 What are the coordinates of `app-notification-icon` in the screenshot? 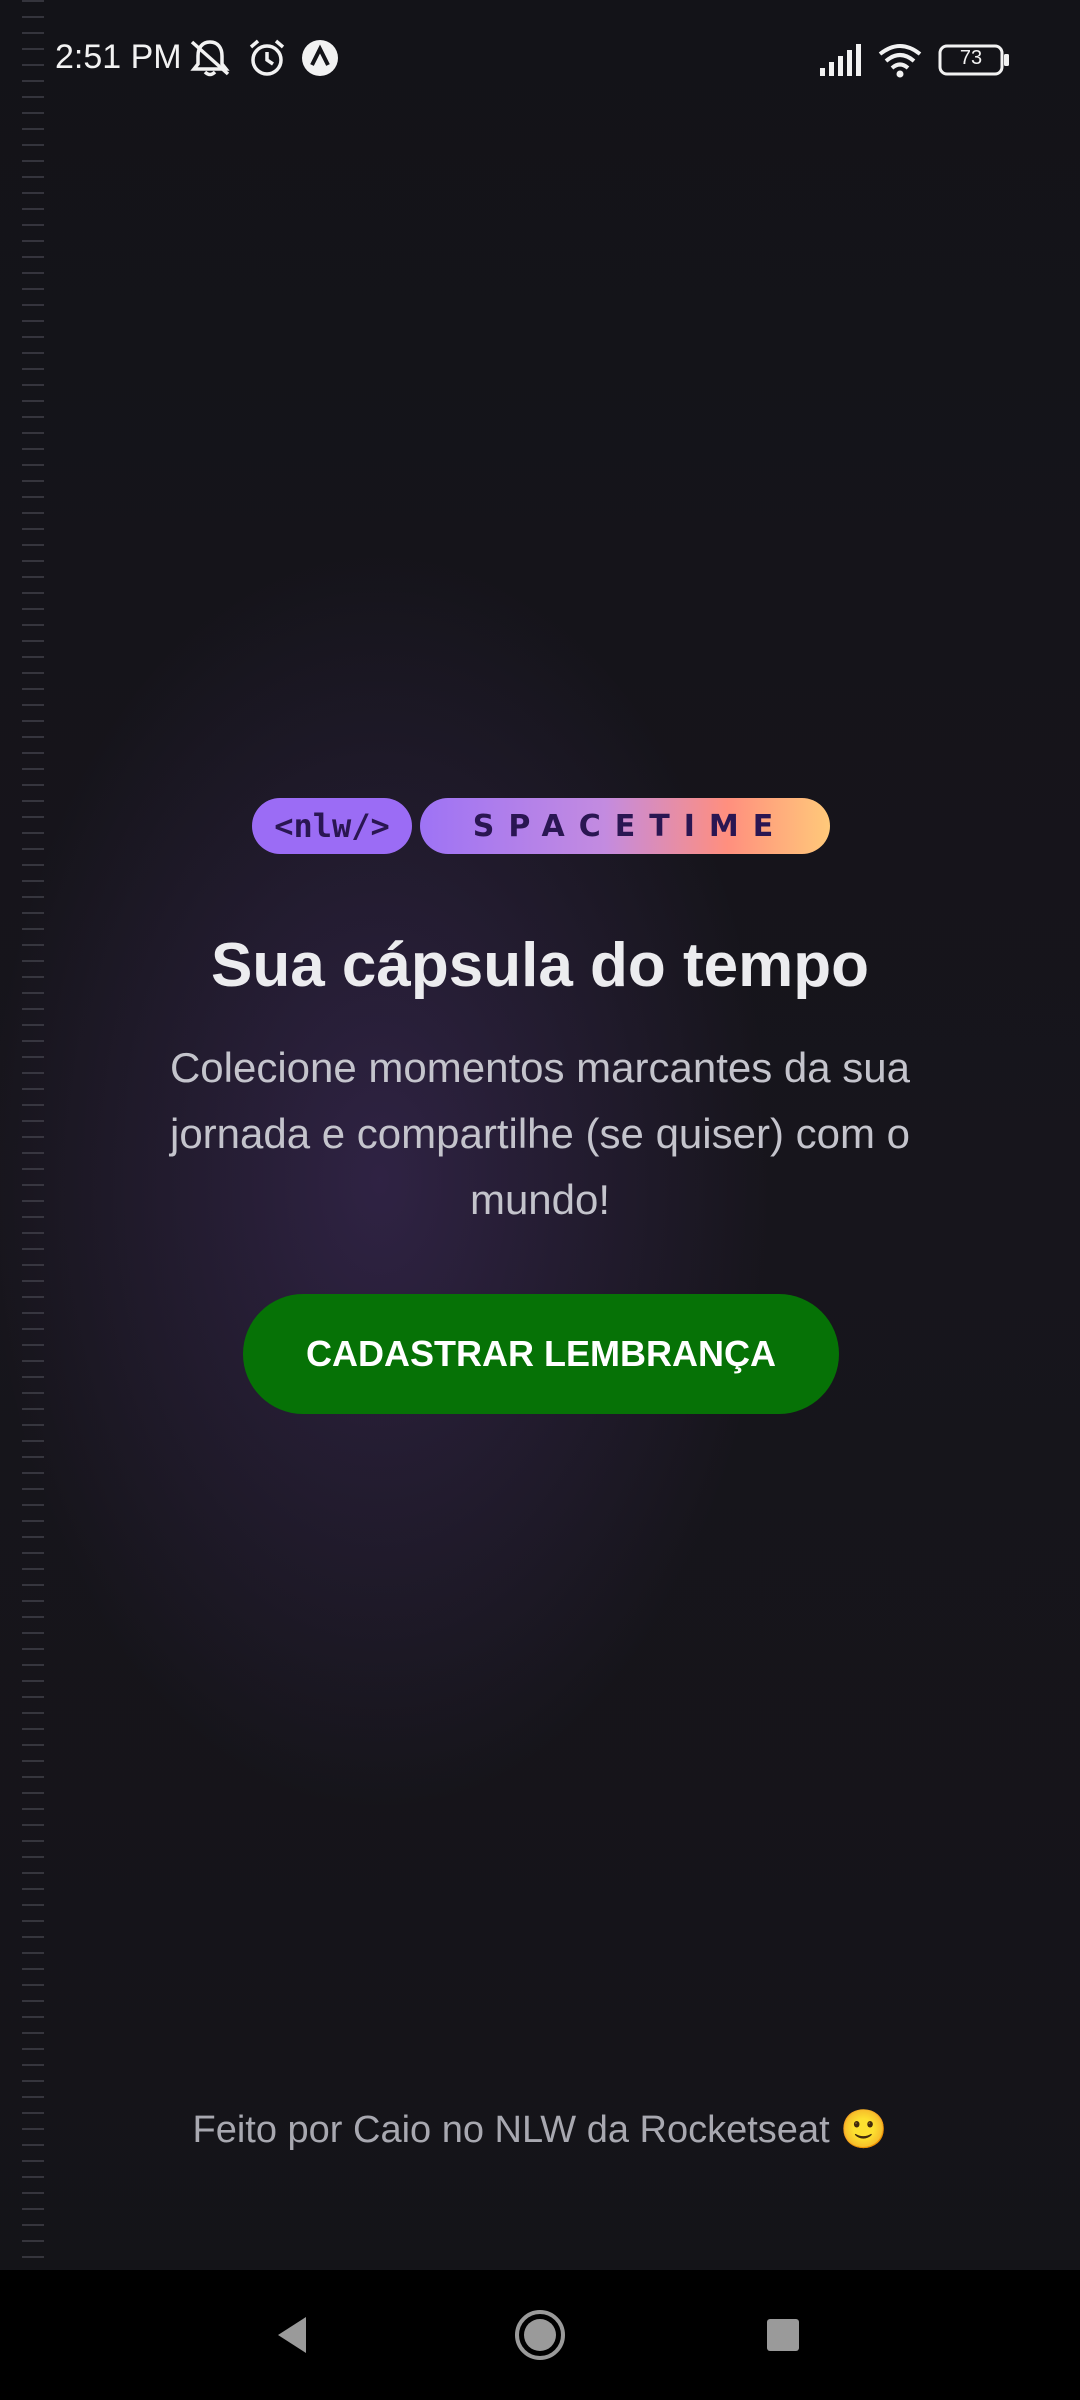 It's located at (320, 58).